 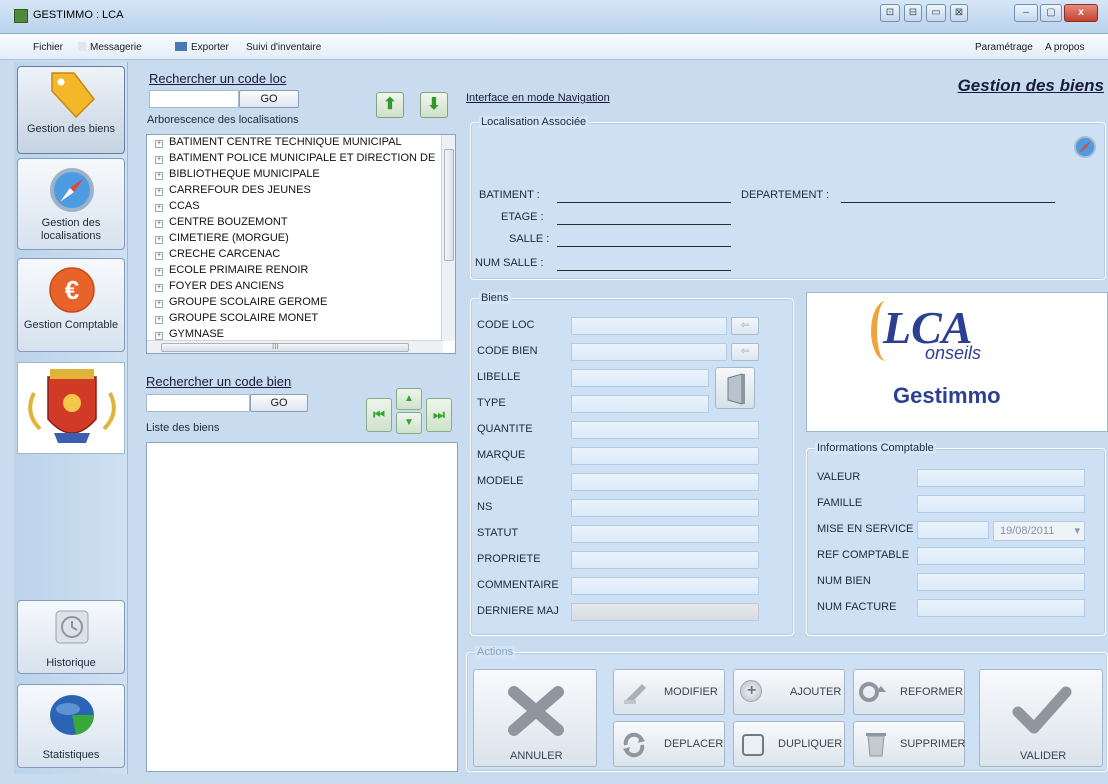 What do you see at coordinates (953, 530) in the screenshot?
I see `mise-en-service-input` at bounding box center [953, 530].